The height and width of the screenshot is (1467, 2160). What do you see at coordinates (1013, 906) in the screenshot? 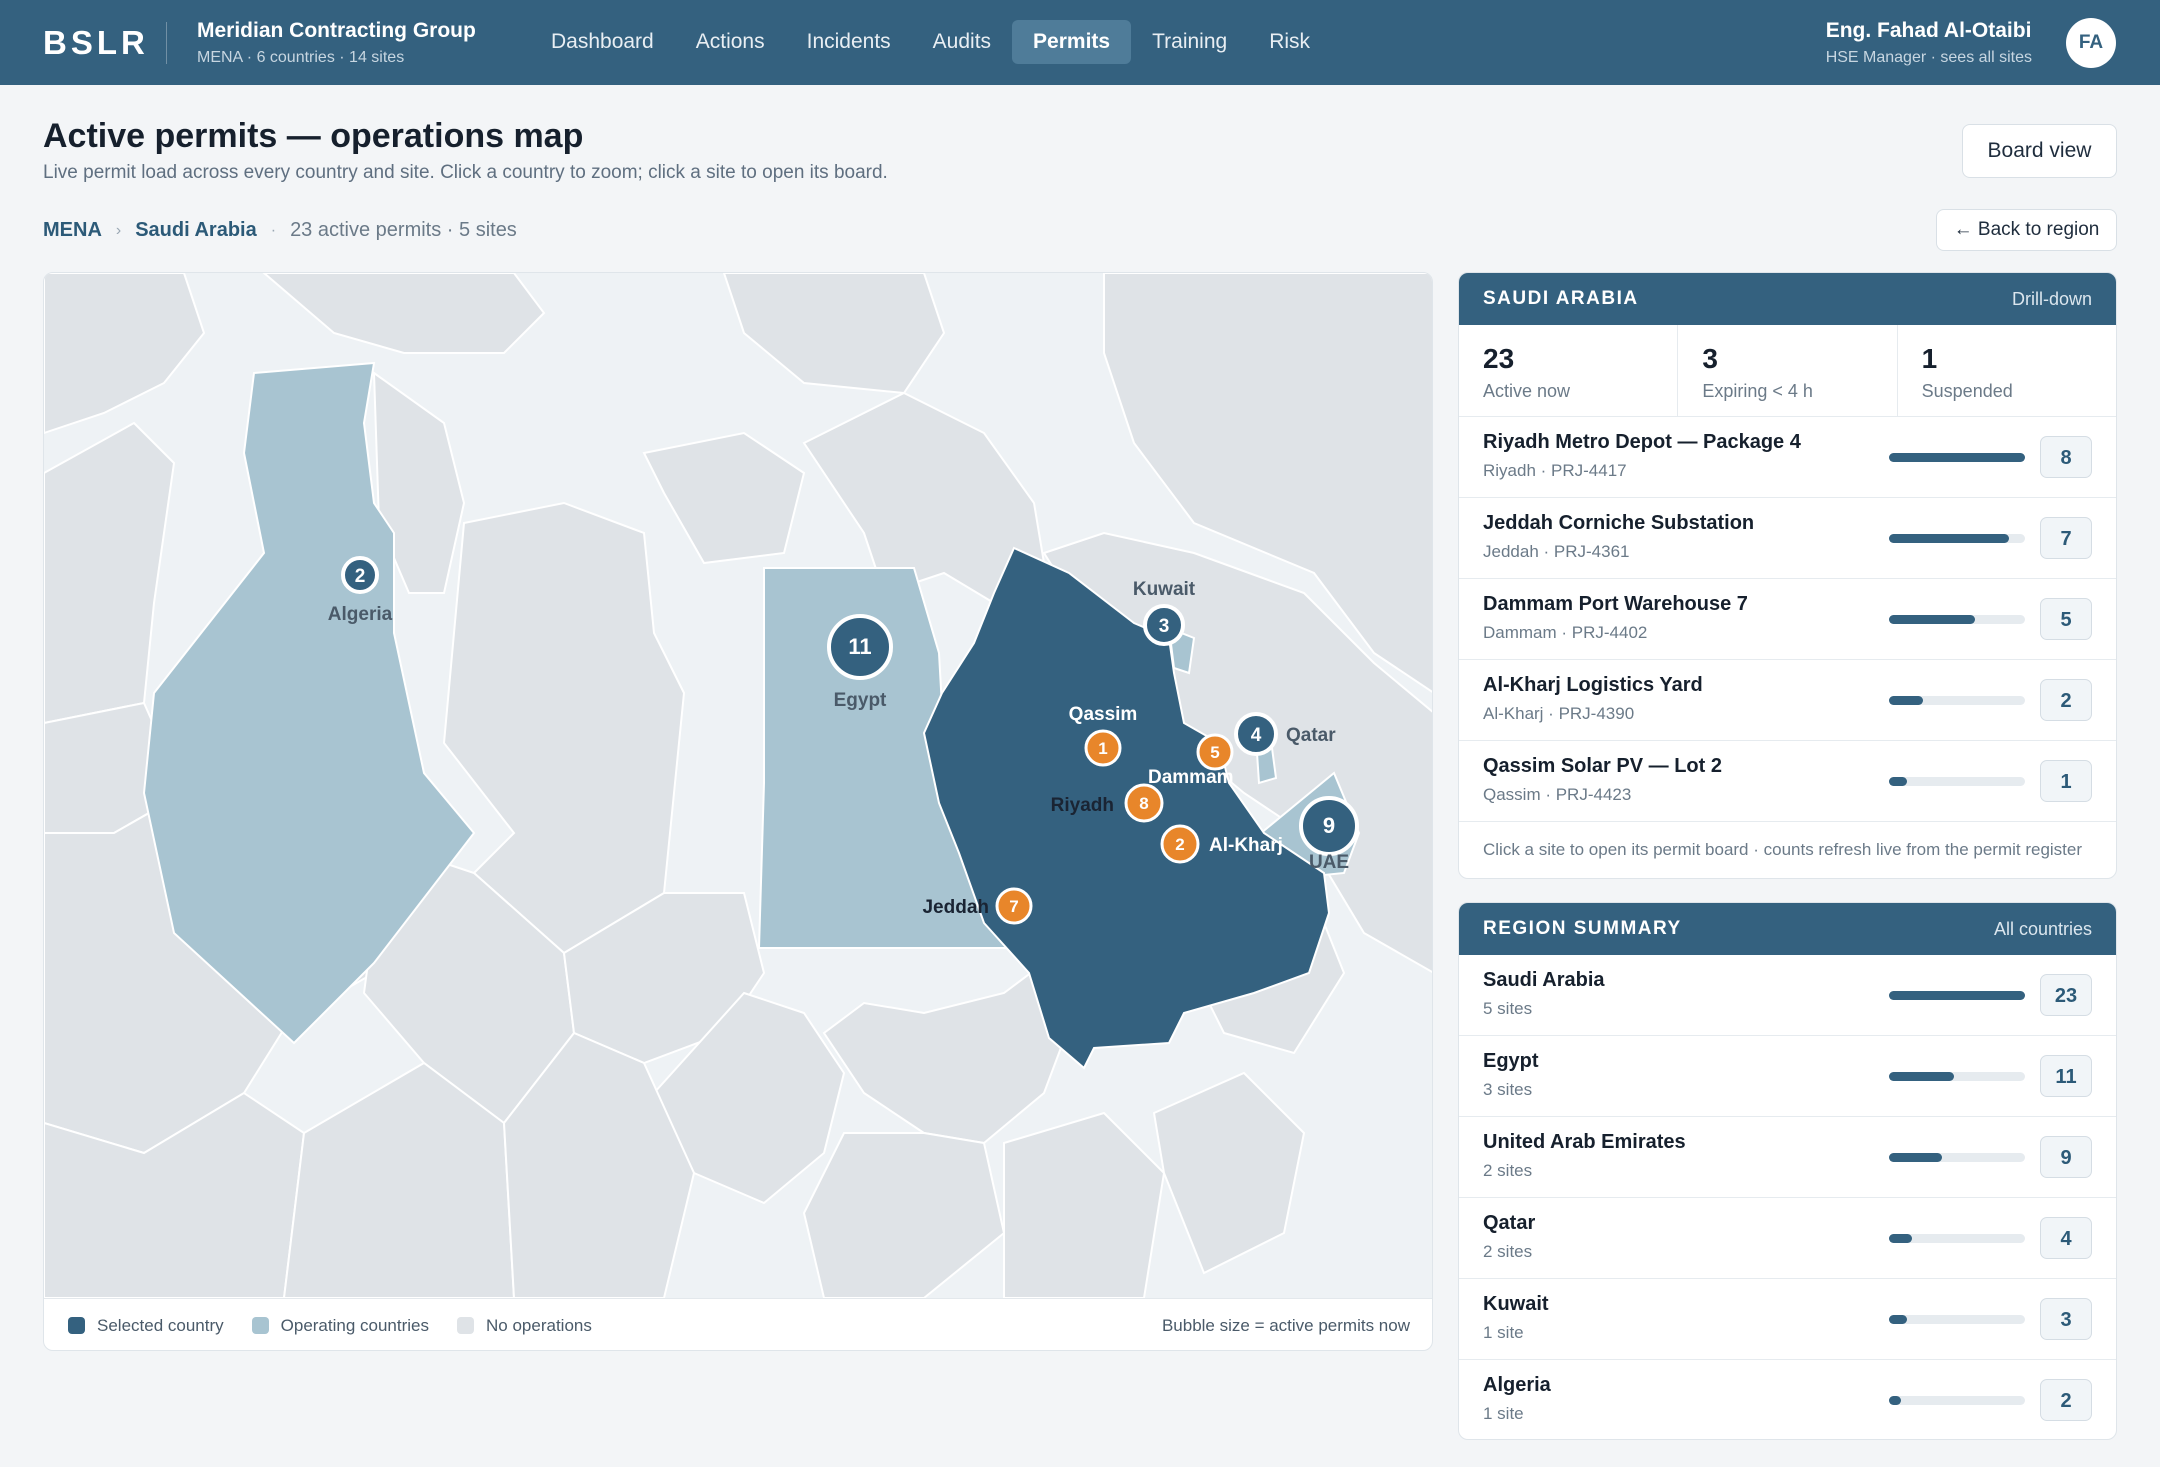
I see `site-count-label: 7` at bounding box center [1013, 906].